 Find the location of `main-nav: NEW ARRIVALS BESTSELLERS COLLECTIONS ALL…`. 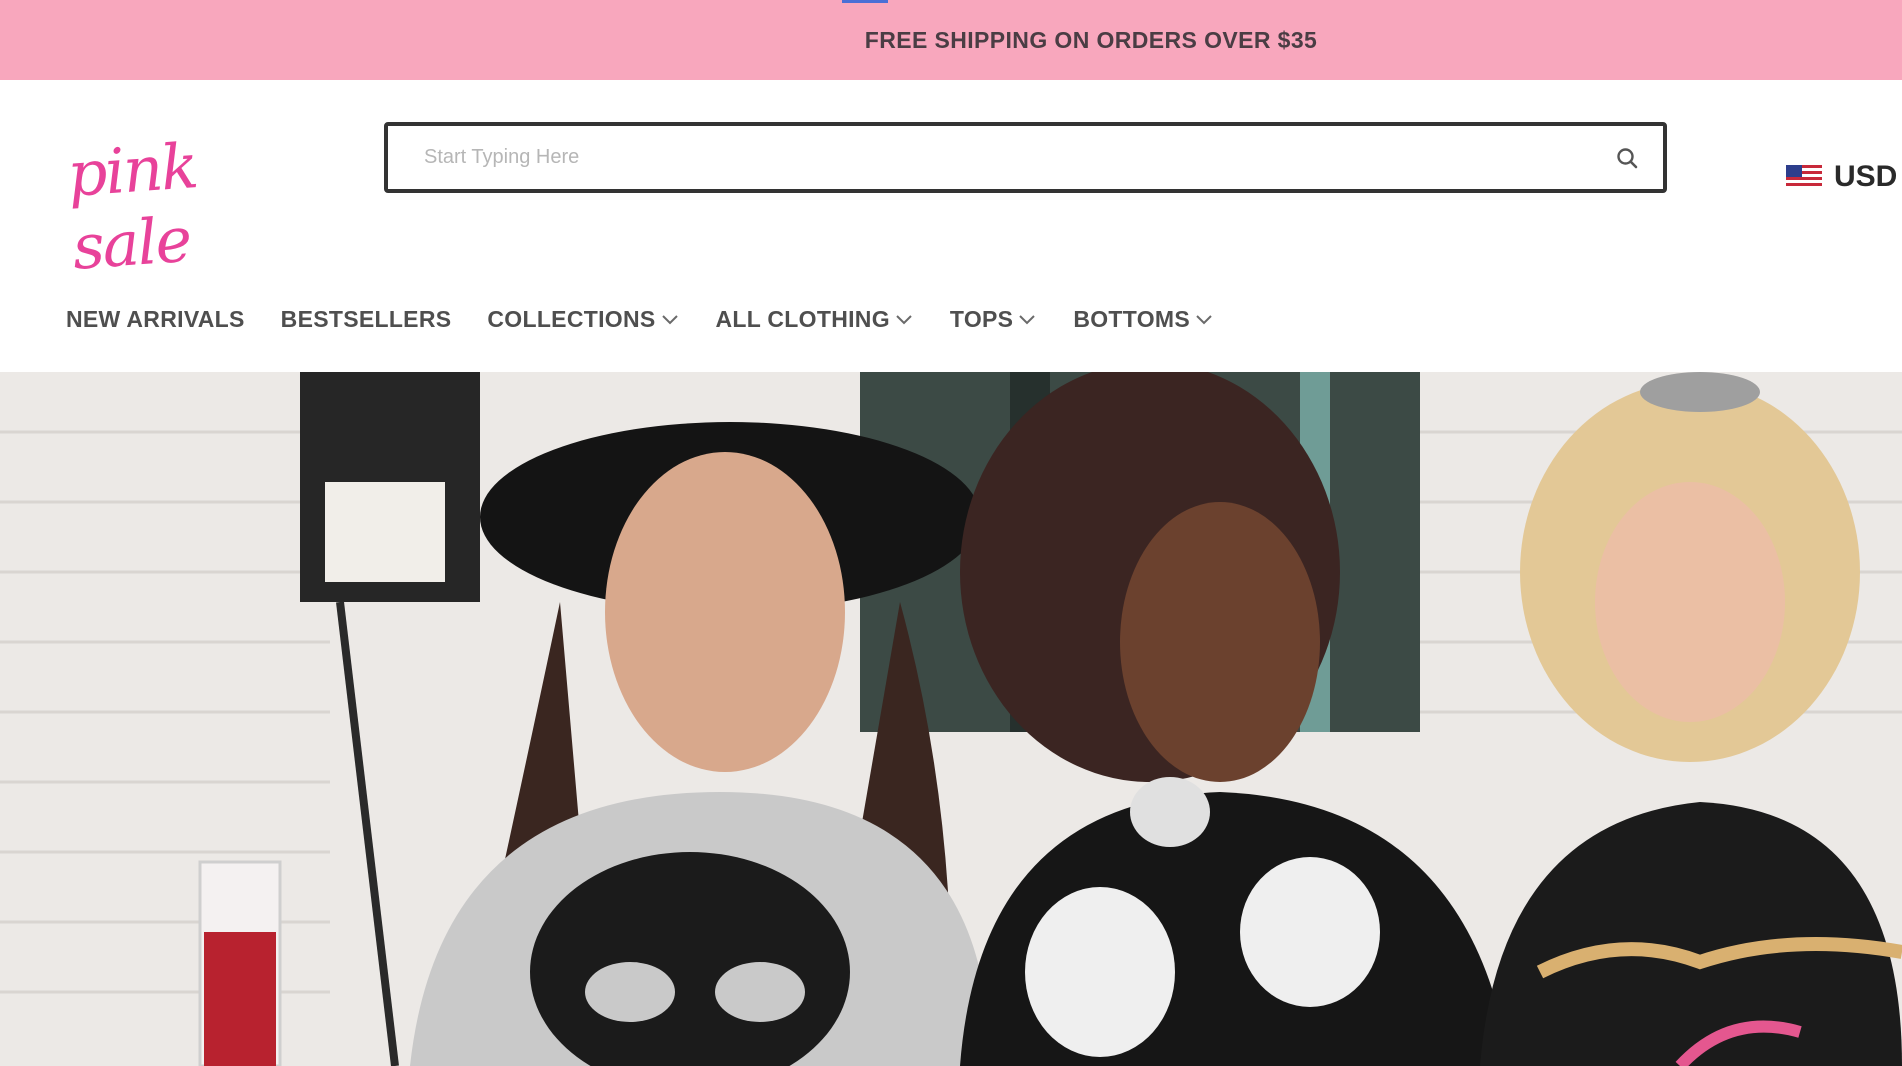

main-nav: NEW ARRIVALS BESTSELLERS COLLECTIONS ALL… is located at coordinates (658, 319).